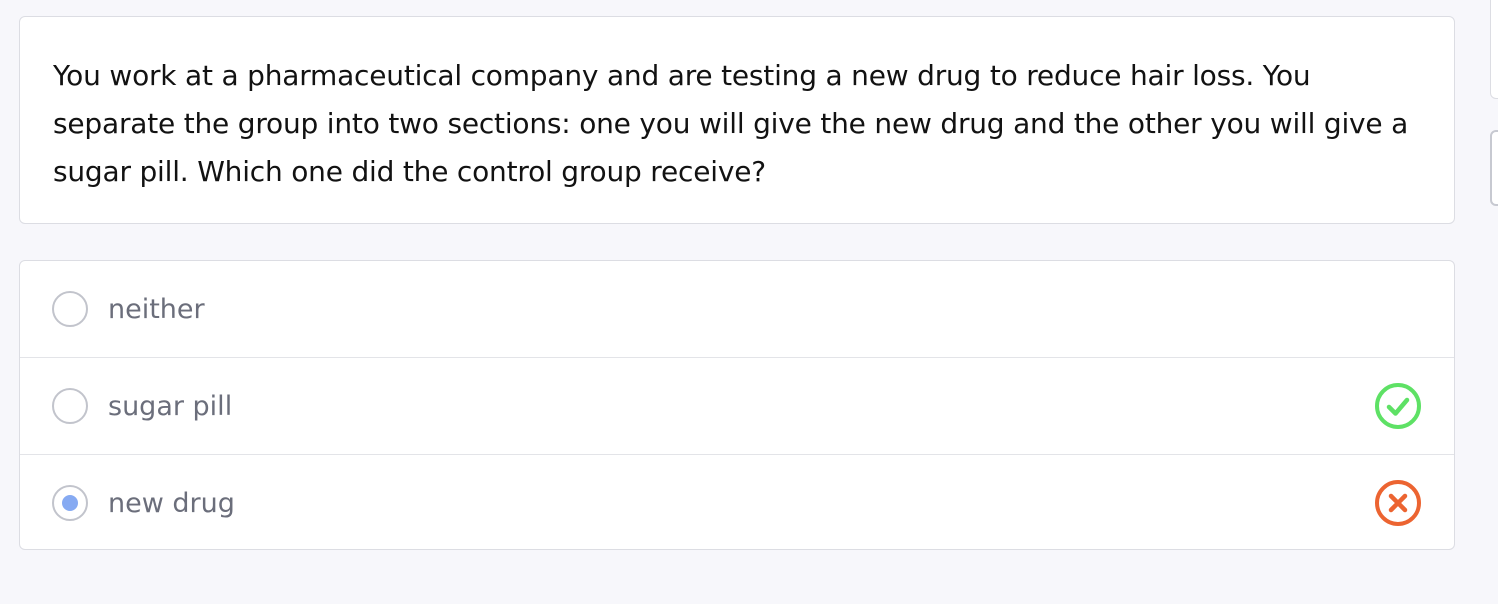 Image resolution: width=1498 pixels, height=604 pixels. I want to click on side-button, so click(1494, 168).